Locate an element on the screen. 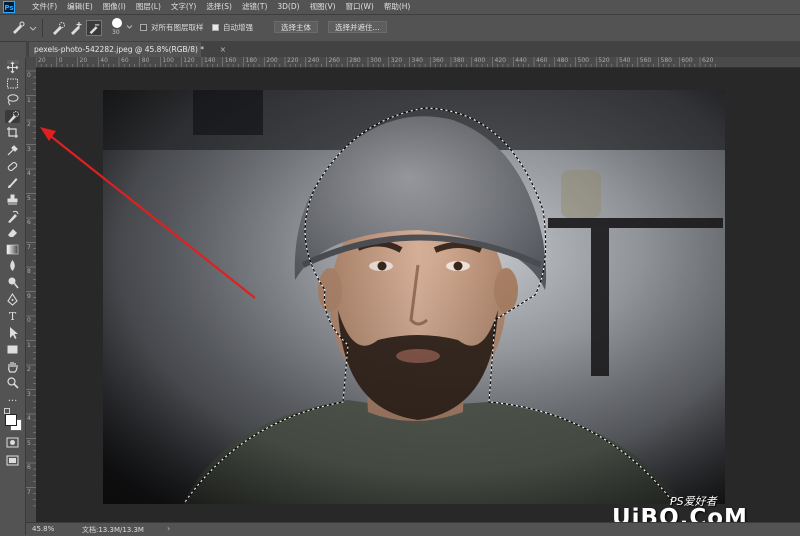 Image resolution: width=800 pixels, height=536 pixels. move-icon is located at coordinates (12, 67).